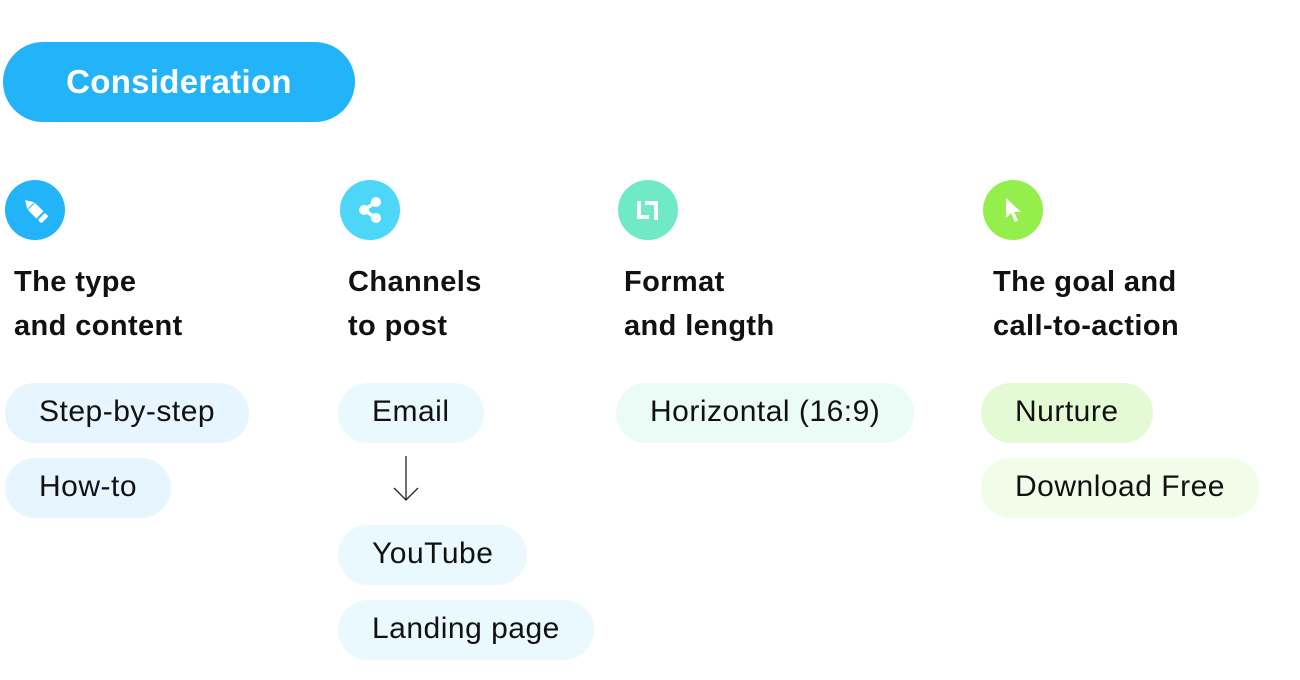 The height and width of the screenshot is (680, 1300). Describe the element at coordinates (411, 413) in the screenshot. I see `pill-email: Email` at that location.